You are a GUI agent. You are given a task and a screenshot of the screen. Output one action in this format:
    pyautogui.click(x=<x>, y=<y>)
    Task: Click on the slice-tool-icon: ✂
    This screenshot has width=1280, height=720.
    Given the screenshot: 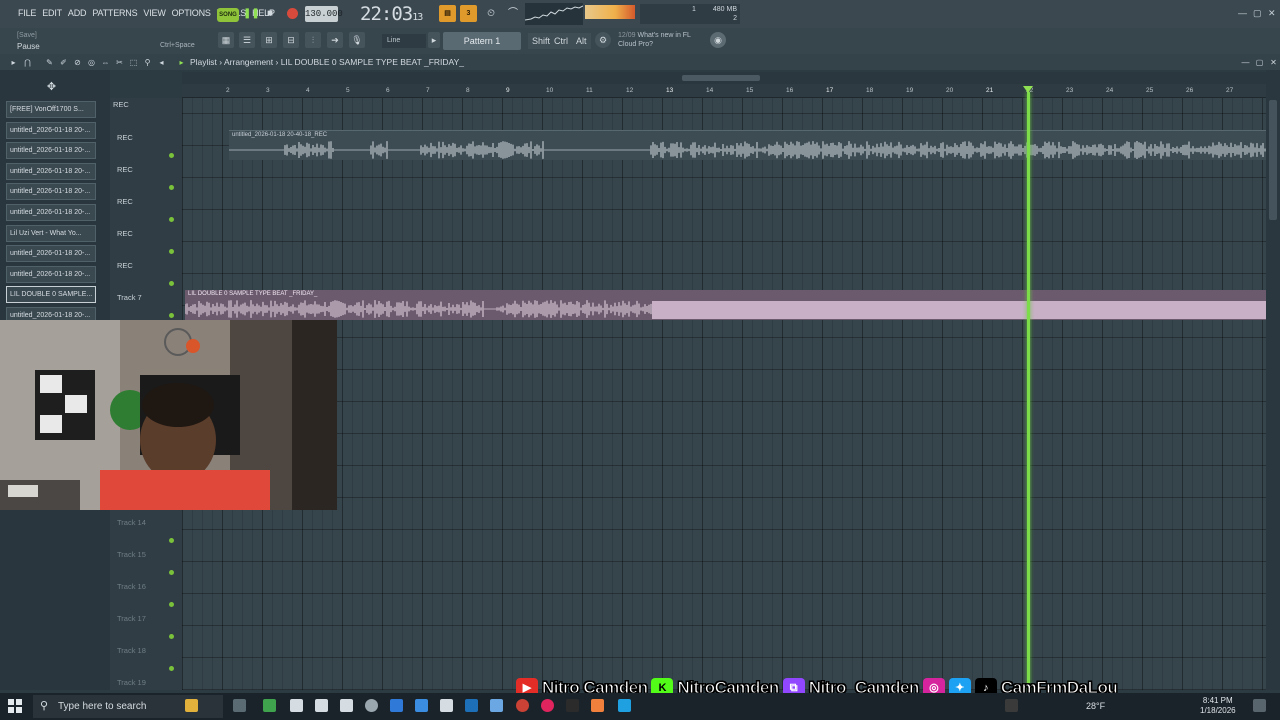 What is the action you would take?
    pyautogui.click(x=119, y=62)
    